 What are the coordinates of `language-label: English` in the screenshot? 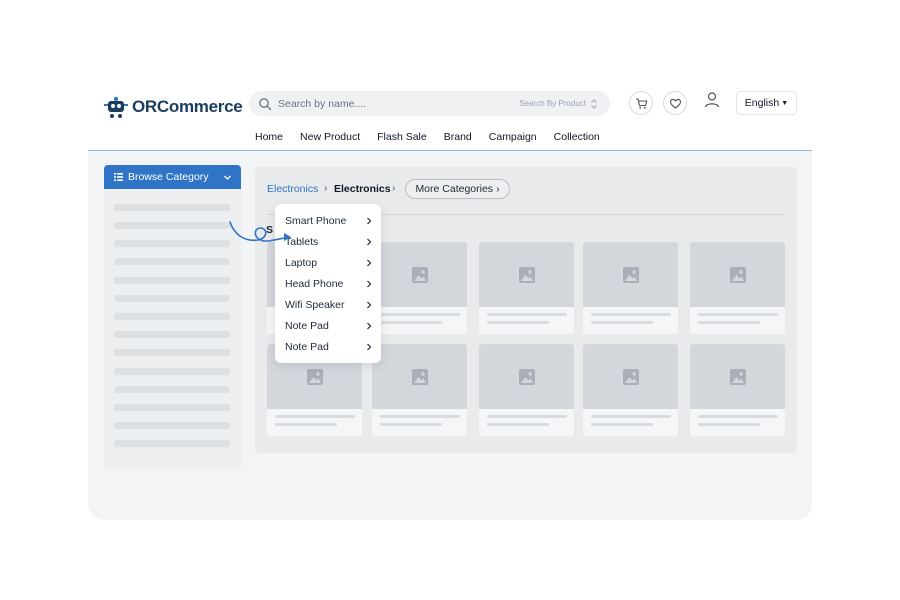 It's located at (762, 103).